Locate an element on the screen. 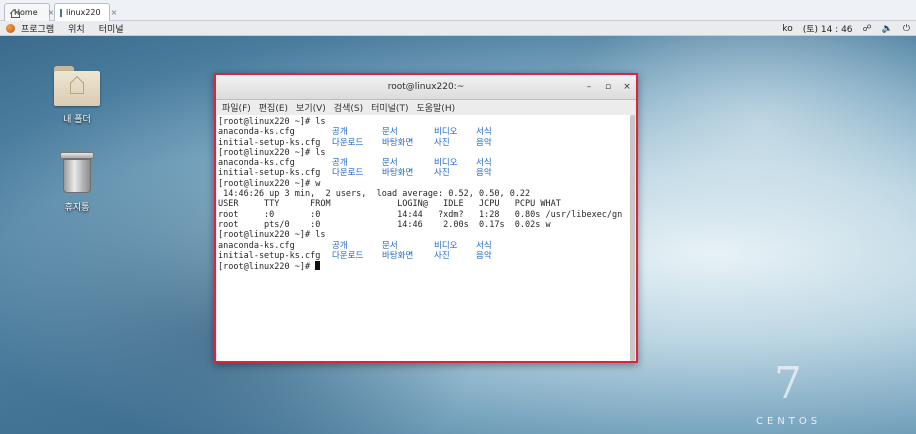 The width and height of the screenshot is (916, 434). menu-file: 파일(F) is located at coordinates (236, 107).